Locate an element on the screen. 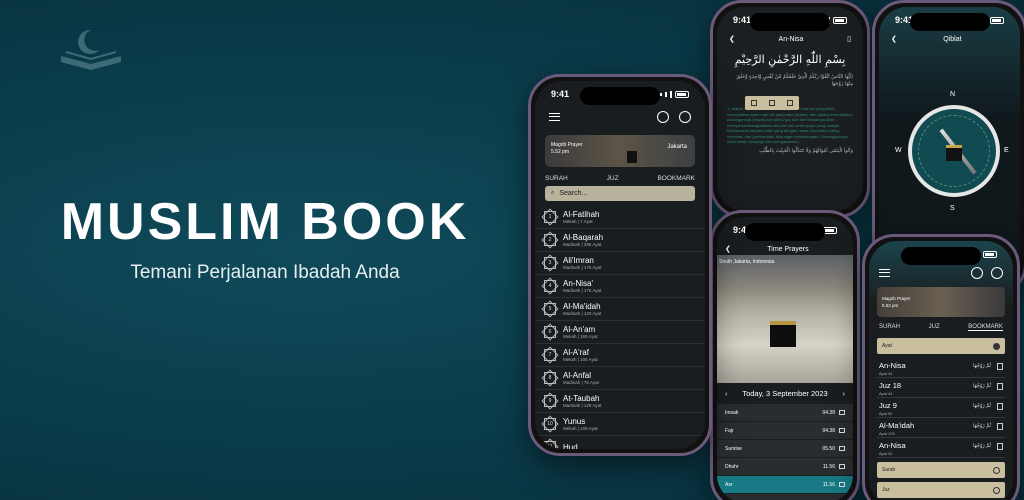 Image resolution: width=1024 pixels, height=500 pixels. qibla-compass is located at coordinates (954, 151).